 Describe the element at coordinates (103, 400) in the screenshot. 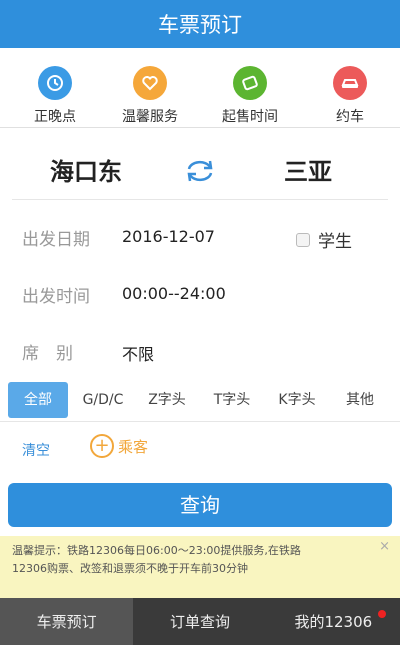

I see `train-type-gdc: G/D/C` at that location.